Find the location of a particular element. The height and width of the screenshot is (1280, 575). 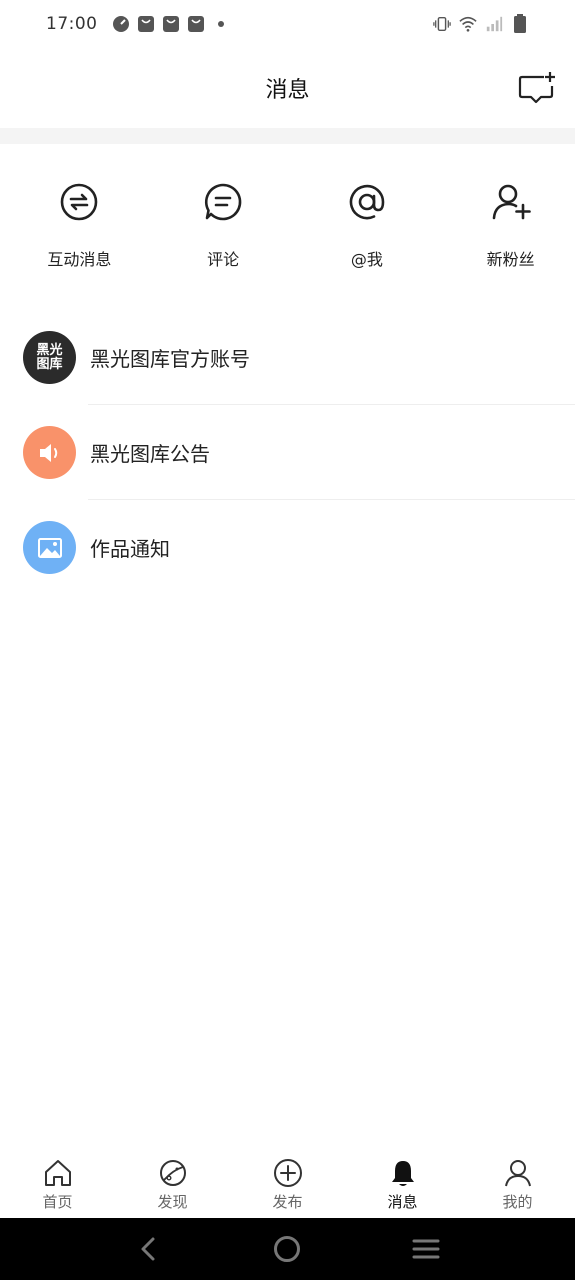

nav-messages: 消息 is located at coordinates (402, 1184).